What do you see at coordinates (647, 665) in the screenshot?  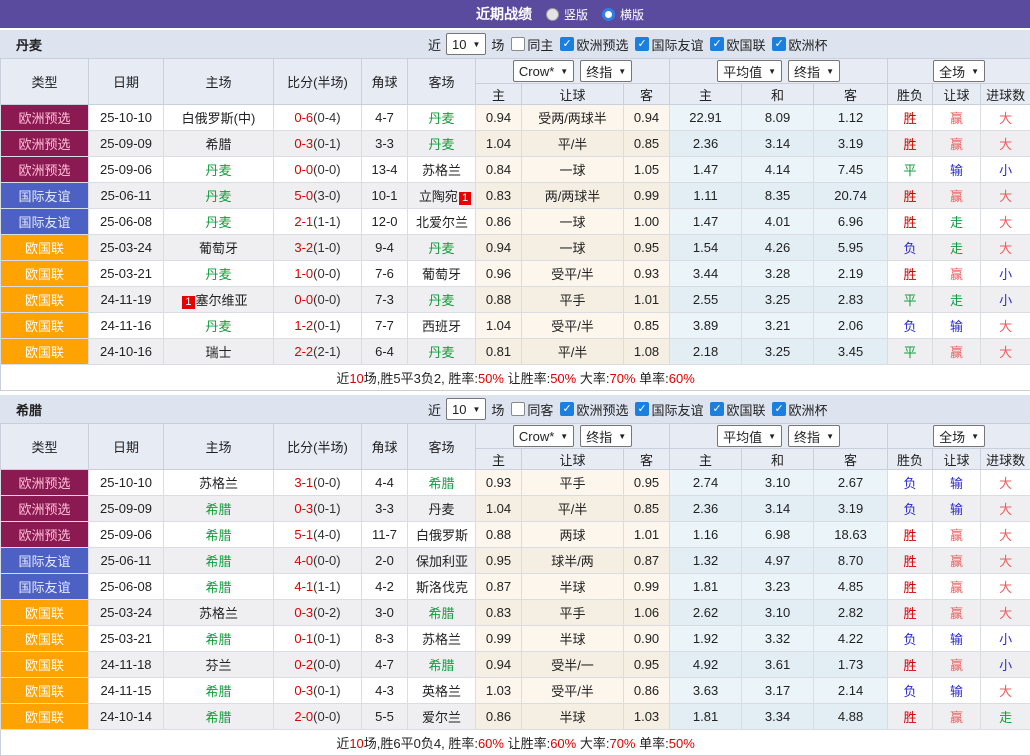 I see `away-odds: 0.95` at bounding box center [647, 665].